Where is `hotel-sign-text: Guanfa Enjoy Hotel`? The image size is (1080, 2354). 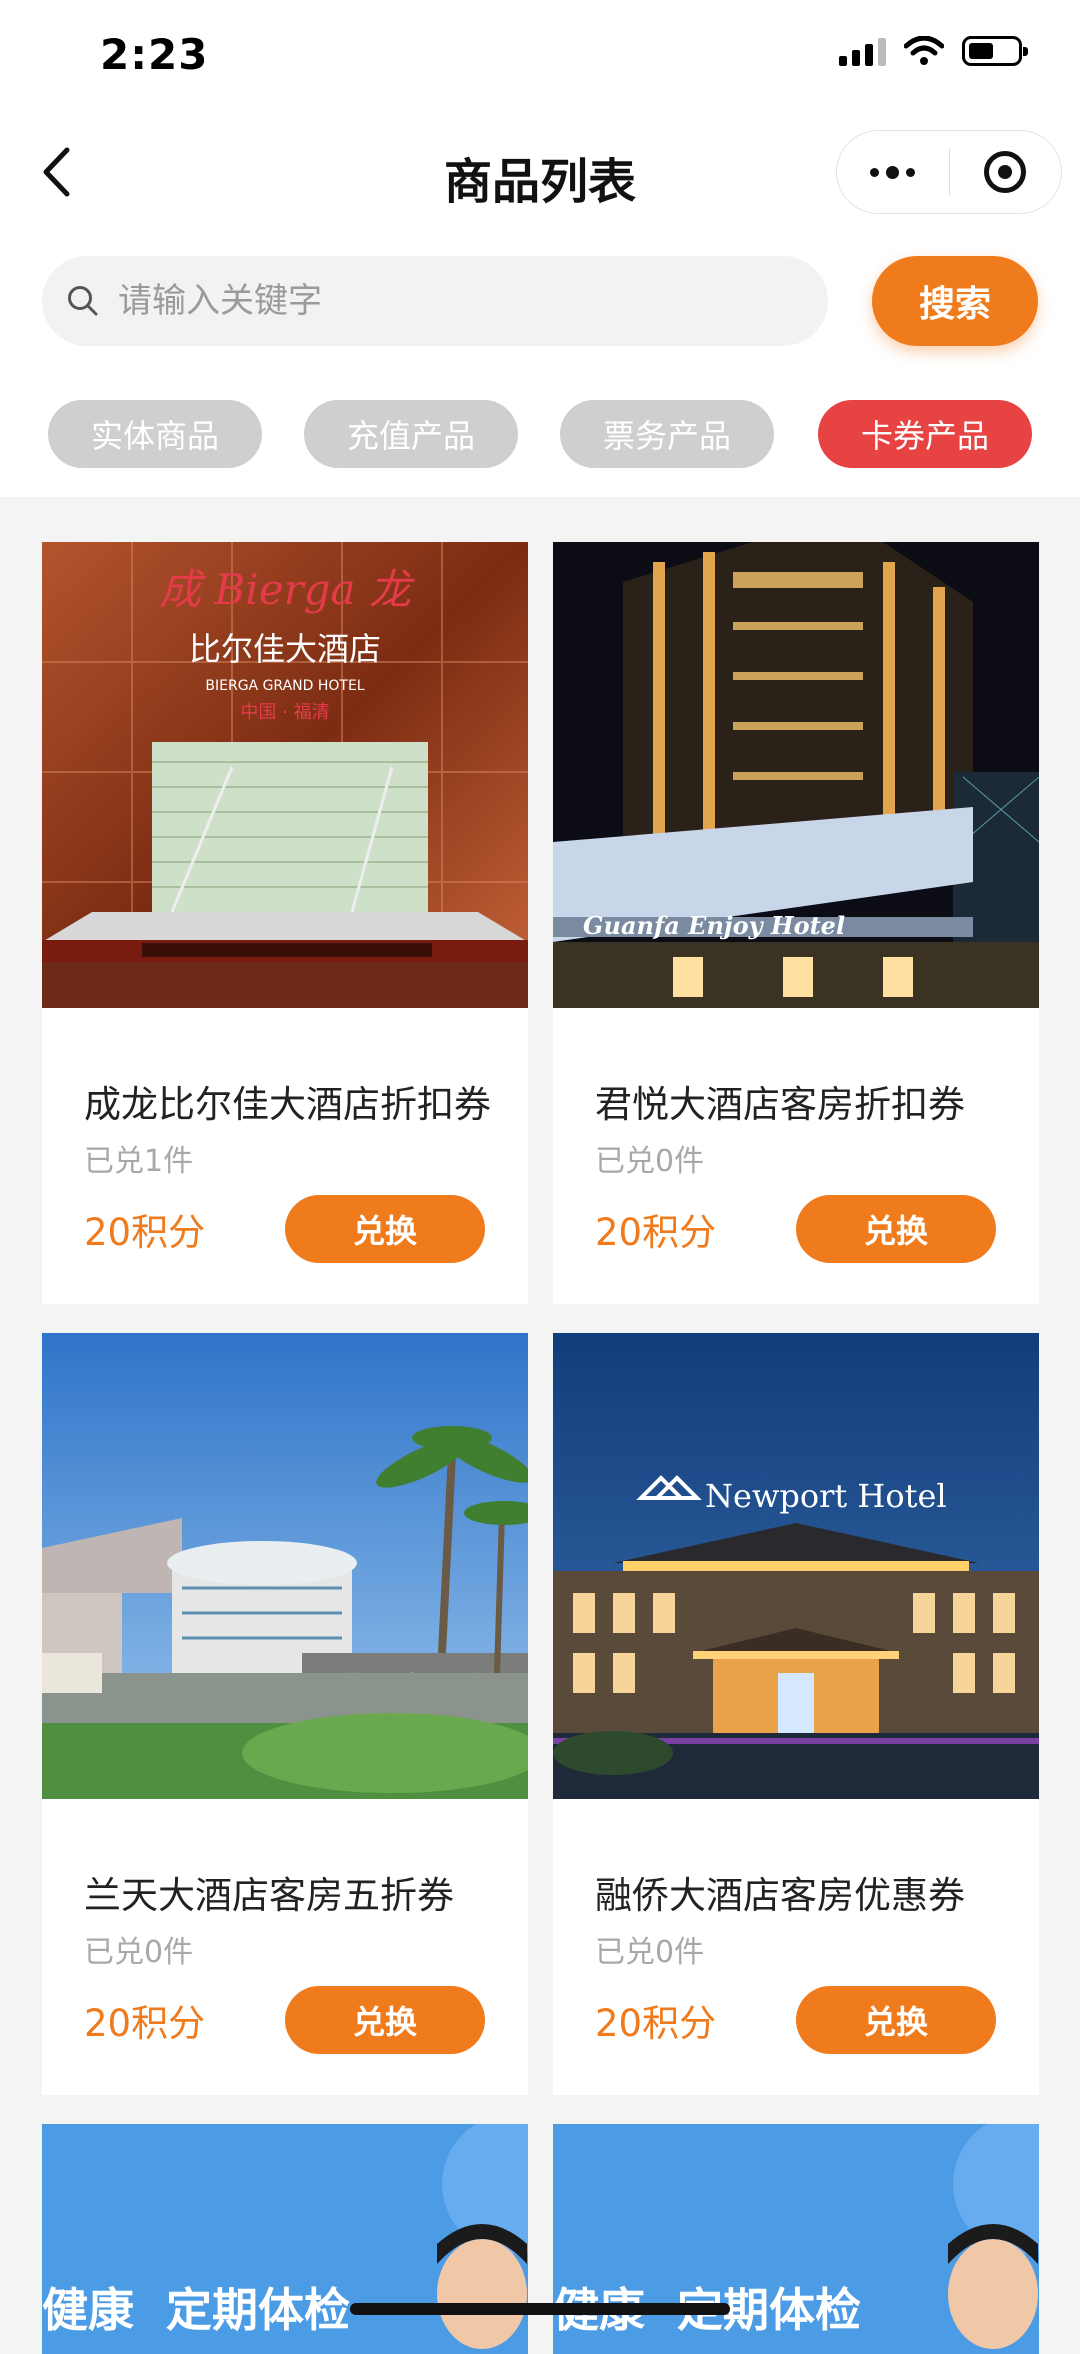 hotel-sign-text: Guanfa Enjoy Hotel is located at coordinates (714, 925).